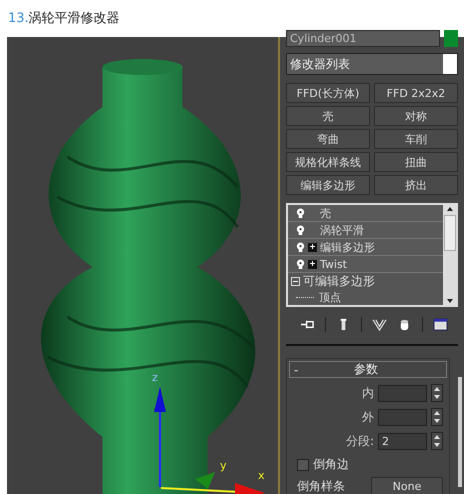  I want to click on window-icon, so click(440, 324).